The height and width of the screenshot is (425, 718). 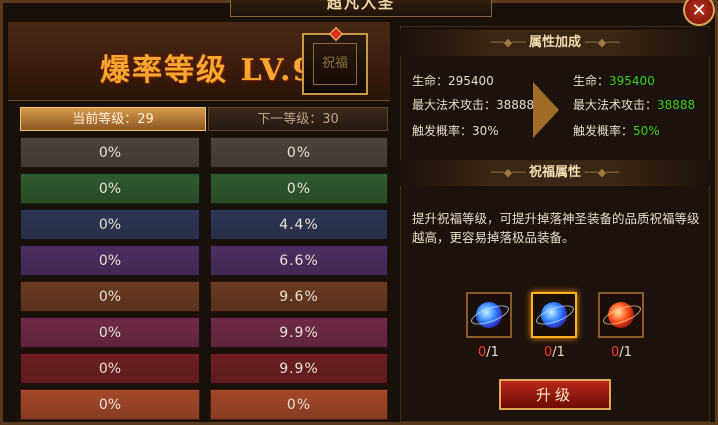 I want to click on blessing-emblem: 祝福, so click(x=335, y=60).